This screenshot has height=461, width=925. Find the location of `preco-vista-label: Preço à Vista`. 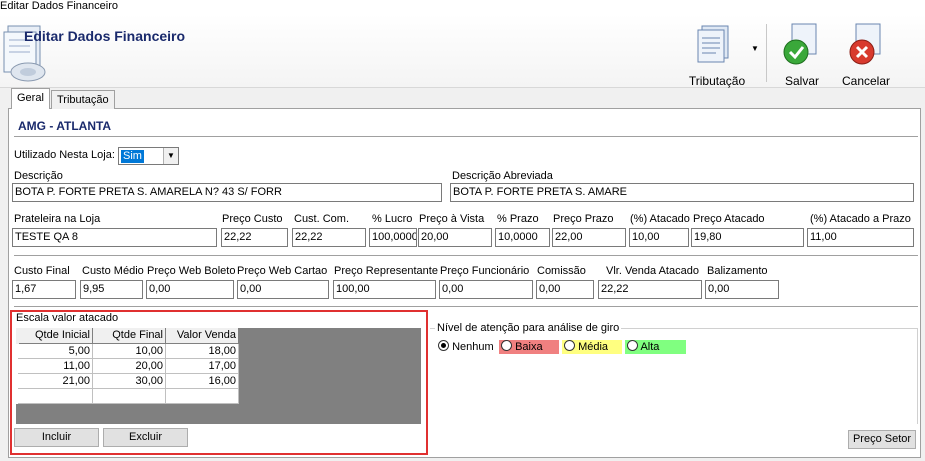

preco-vista-label: Preço à Vista is located at coordinates (452, 219).